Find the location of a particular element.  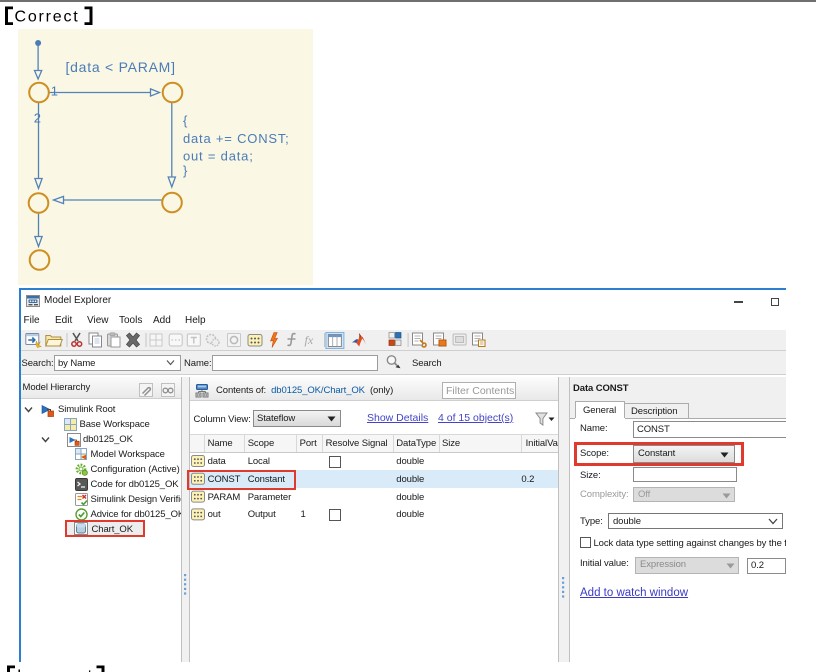

svg-text: data += CONST; is located at coordinates (236, 138).